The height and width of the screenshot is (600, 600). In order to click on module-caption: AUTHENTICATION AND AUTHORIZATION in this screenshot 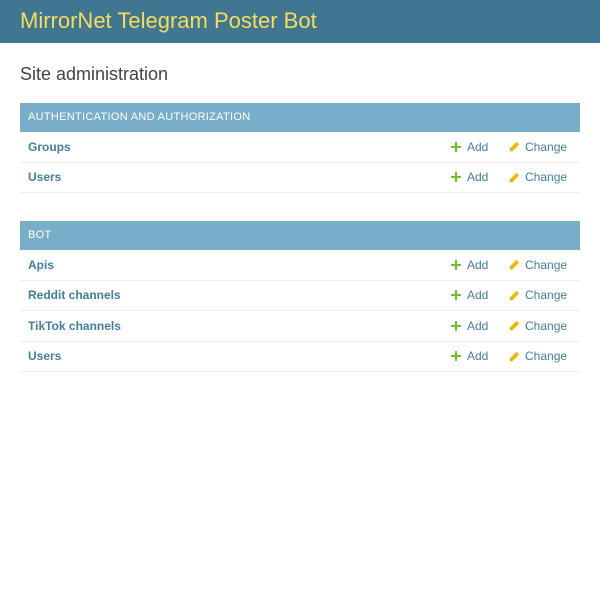, I will do `click(300, 117)`.